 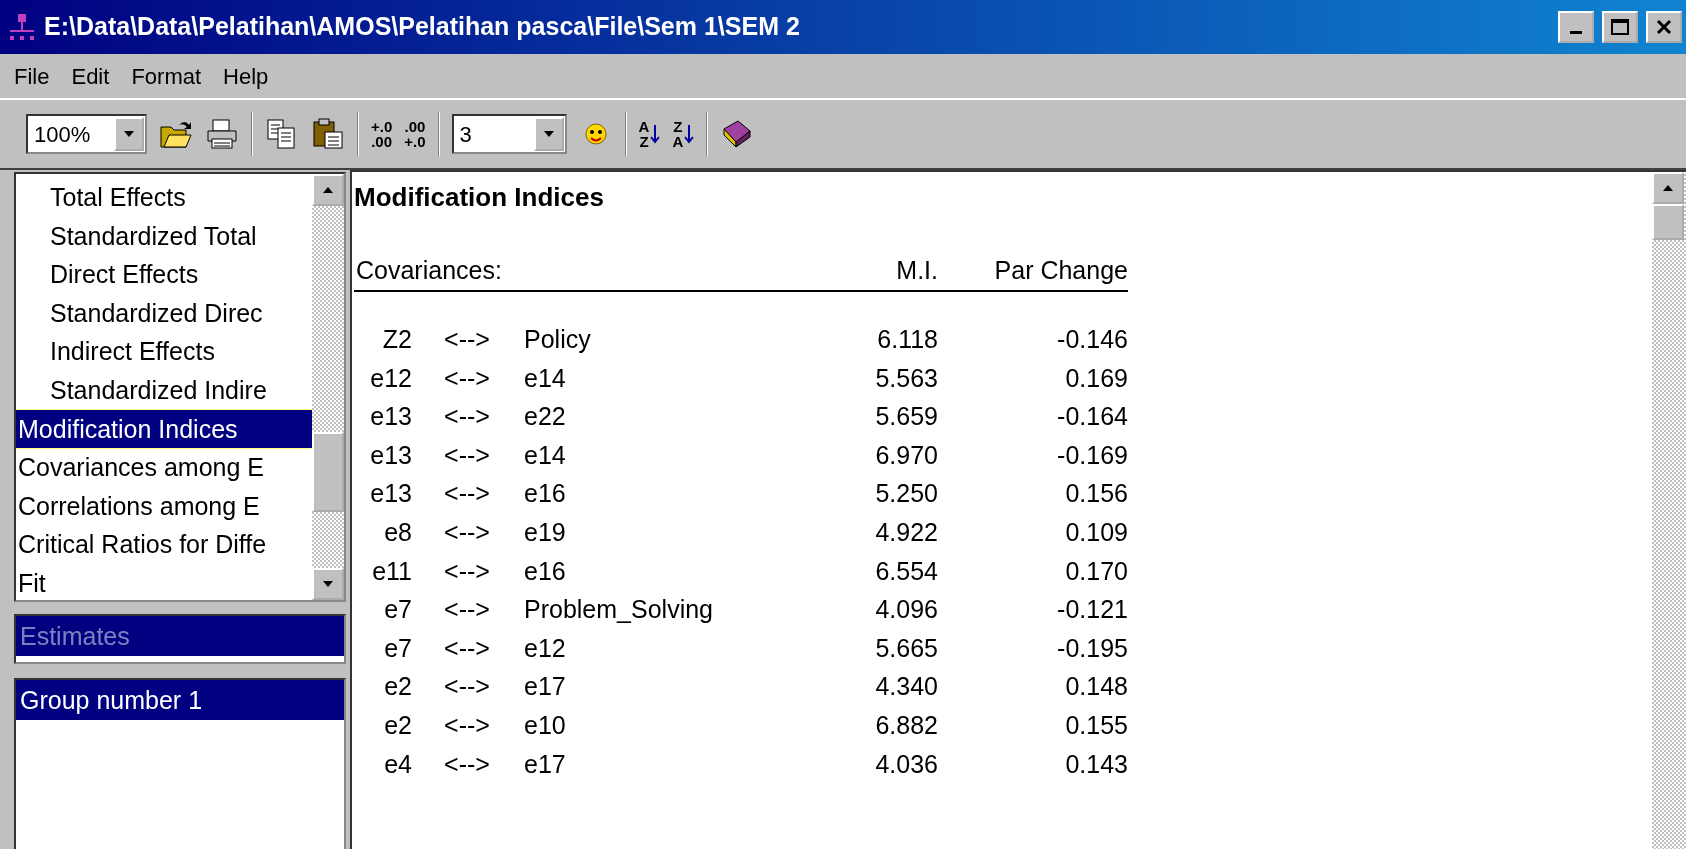 What do you see at coordinates (180, 700) in the screenshot?
I see `group-item: Group number 1` at bounding box center [180, 700].